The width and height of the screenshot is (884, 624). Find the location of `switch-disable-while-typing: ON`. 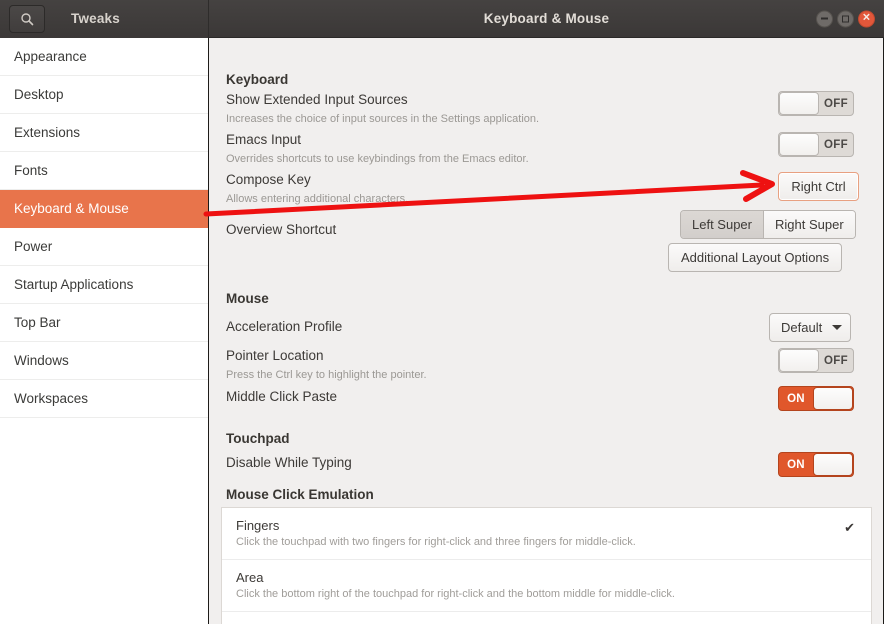

switch-disable-while-typing: ON is located at coordinates (816, 464).